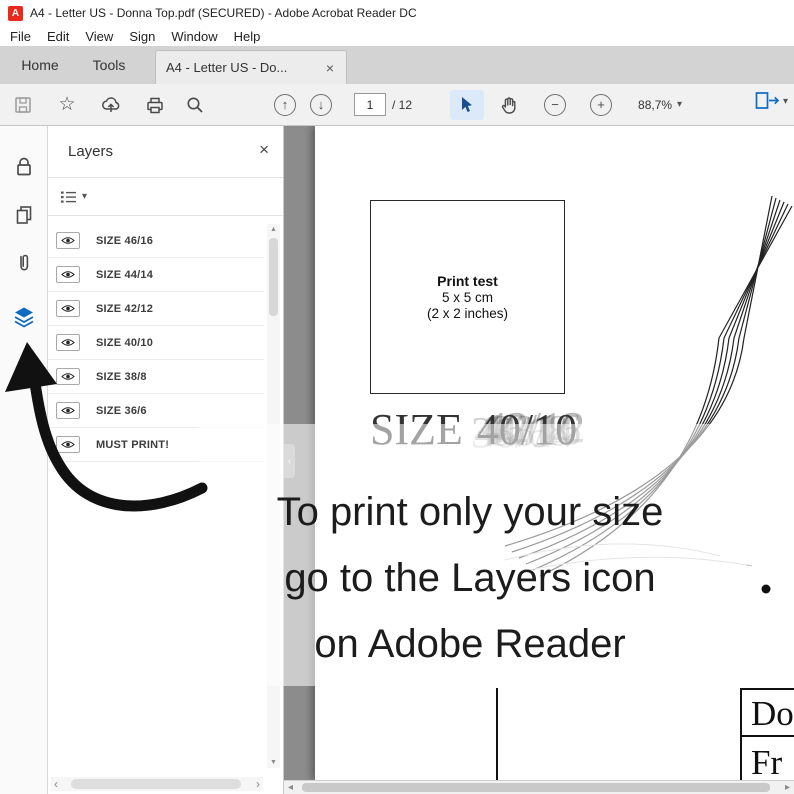 The image size is (794, 794). Describe the element at coordinates (766, 589) in the screenshot. I see `pattern-dot` at that location.